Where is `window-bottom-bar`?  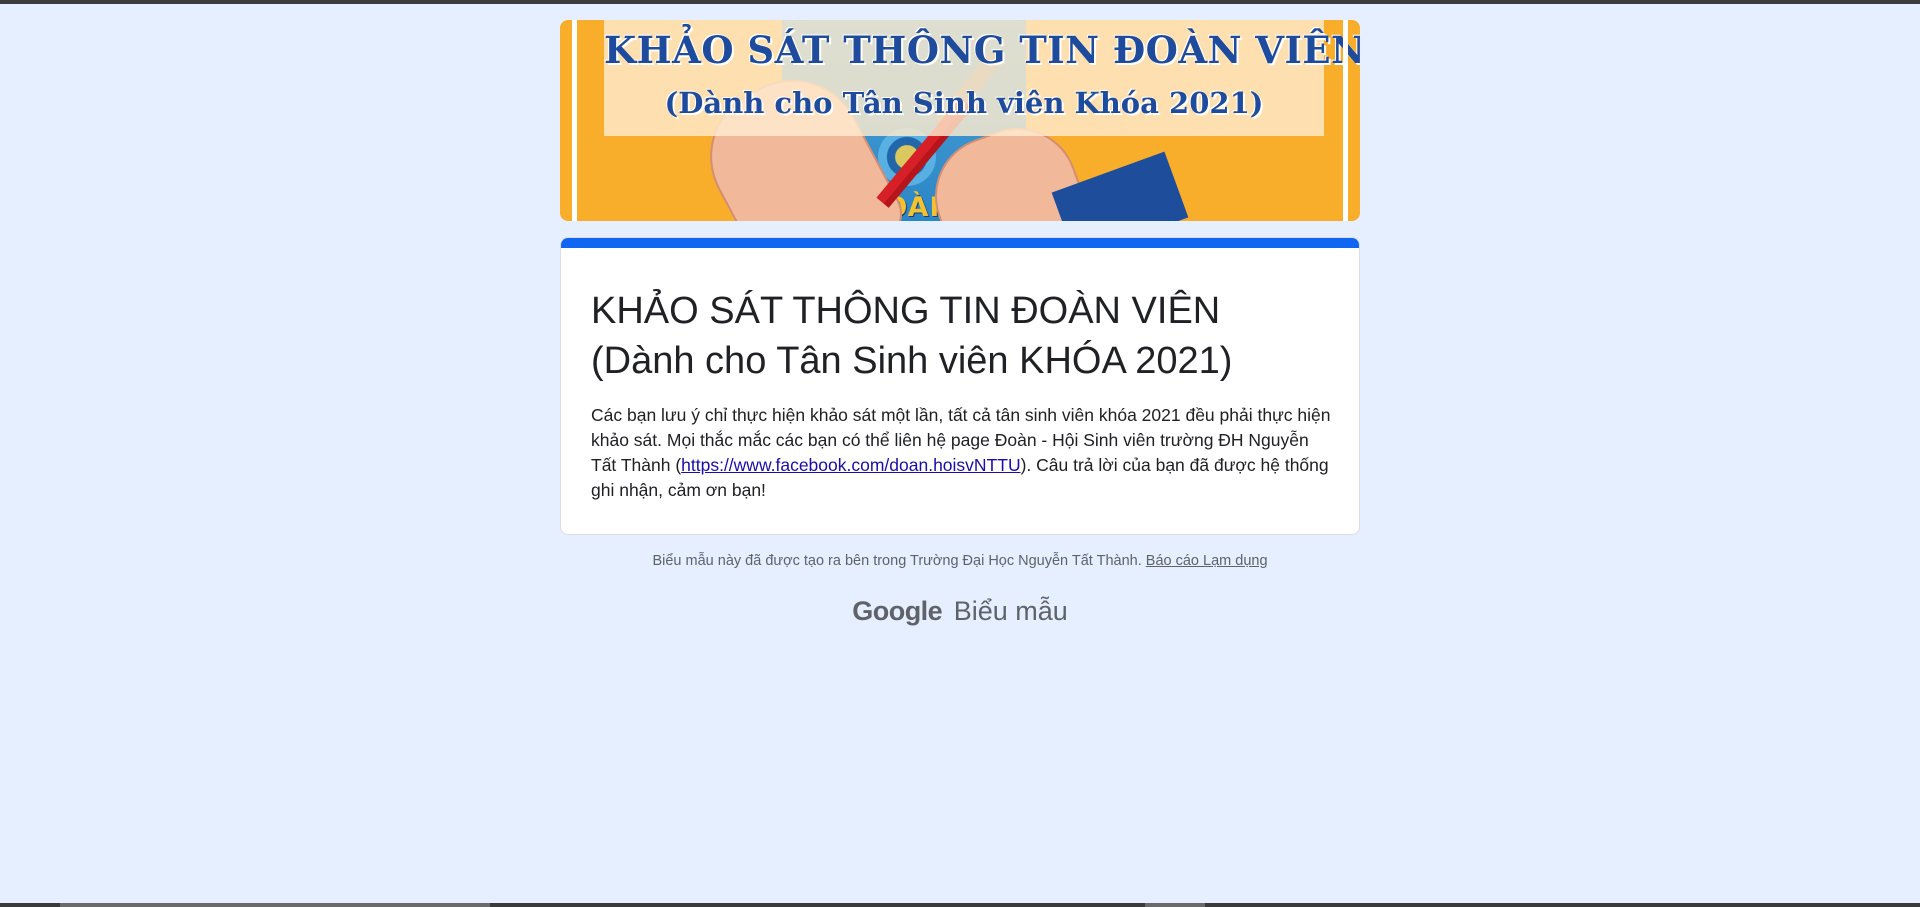
window-bottom-bar is located at coordinates (960, 905).